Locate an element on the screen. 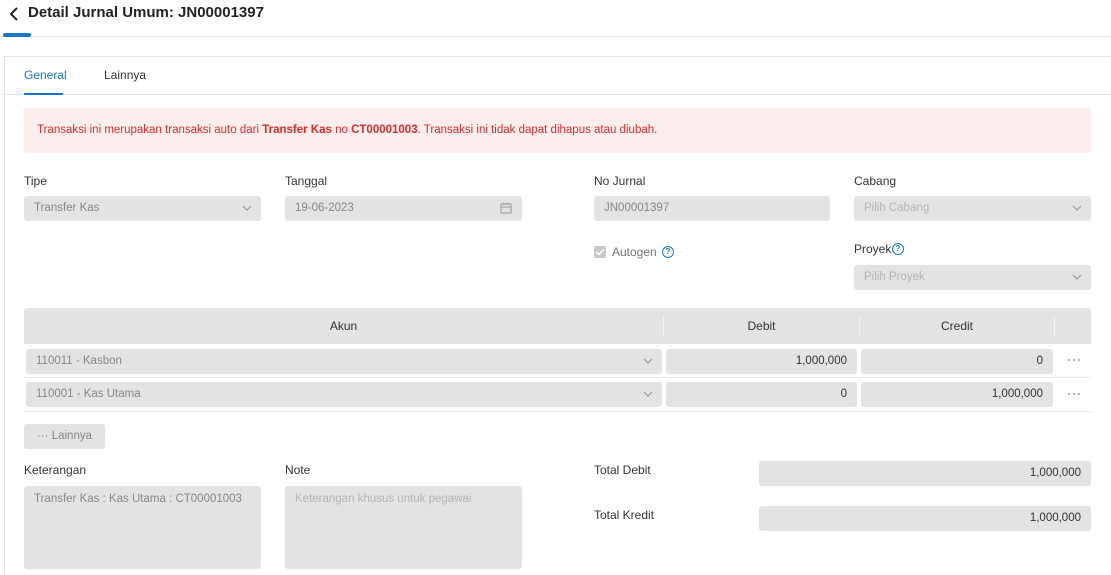 The image size is (1111, 575). row-1-akun-select: 110011 - Kasbon is located at coordinates (344, 361).